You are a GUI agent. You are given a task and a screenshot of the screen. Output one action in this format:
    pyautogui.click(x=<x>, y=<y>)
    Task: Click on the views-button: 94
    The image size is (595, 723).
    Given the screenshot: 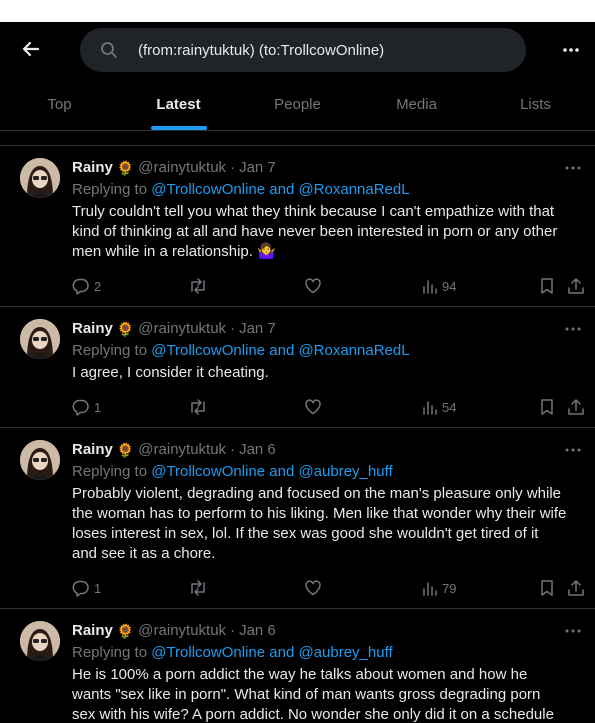 What is the action you would take?
    pyautogui.click(x=439, y=286)
    